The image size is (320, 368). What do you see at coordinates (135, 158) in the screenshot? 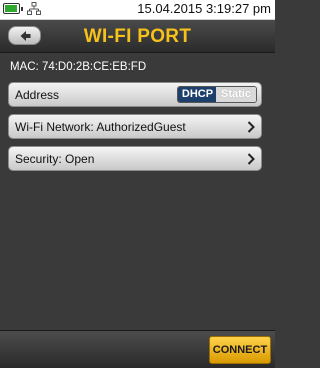
I see `security-row: Security: Open` at bounding box center [135, 158].